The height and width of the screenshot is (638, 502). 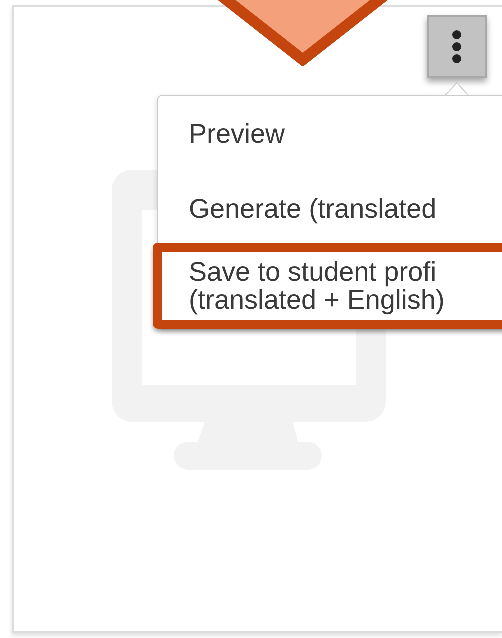 I want to click on menu-item: Generate (translated, so click(x=330, y=208).